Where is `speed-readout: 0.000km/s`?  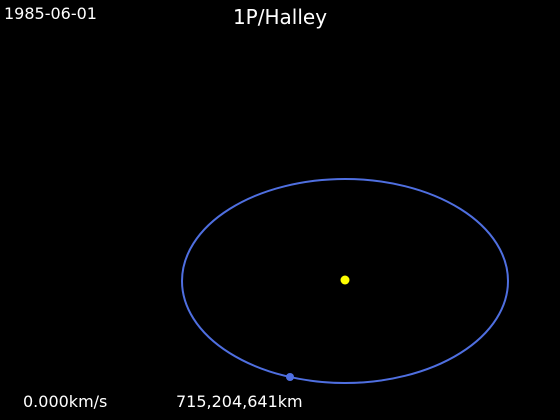
speed-readout: 0.000km/s is located at coordinates (65, 401).